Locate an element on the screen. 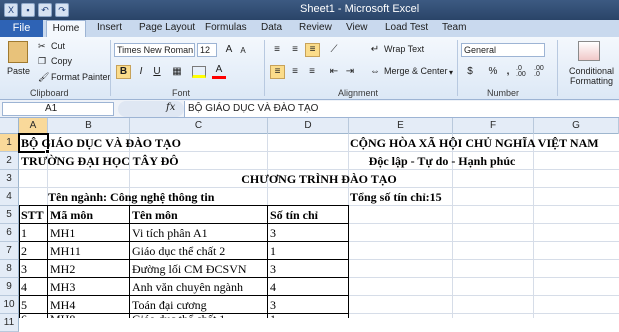  row-header-2: 2 is located at coordinates (9, 161).